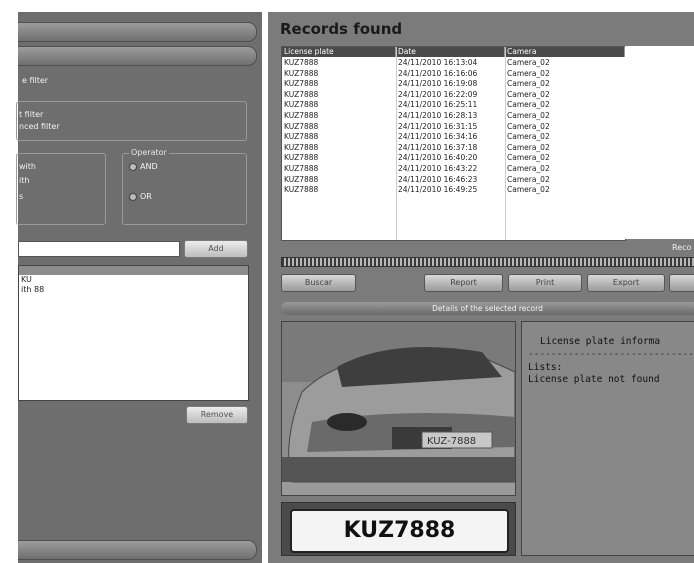 The image size is (694, 563). I want to click on car-image-icon: KUZ-7888, so click(398, 408).